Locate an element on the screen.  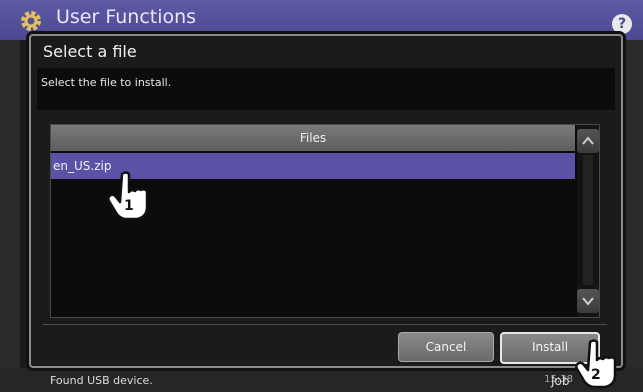
step-1-label: 1 is located at coordinates (129, 206).